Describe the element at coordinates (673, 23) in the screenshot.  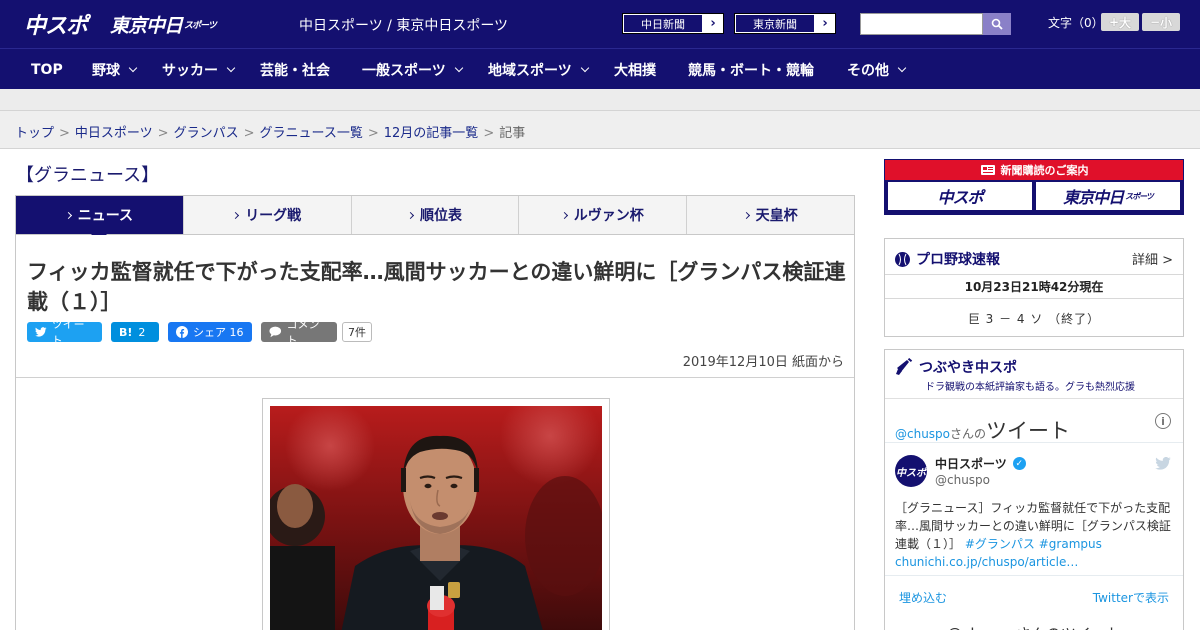
I see `chunichi-shimbun-link: 中日新聞 ›` at that location.